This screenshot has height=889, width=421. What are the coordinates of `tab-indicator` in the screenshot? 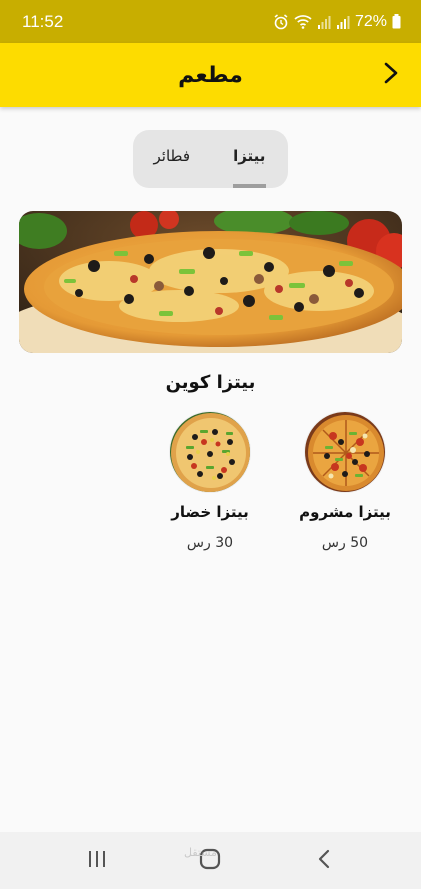 It's located at (249, 186).